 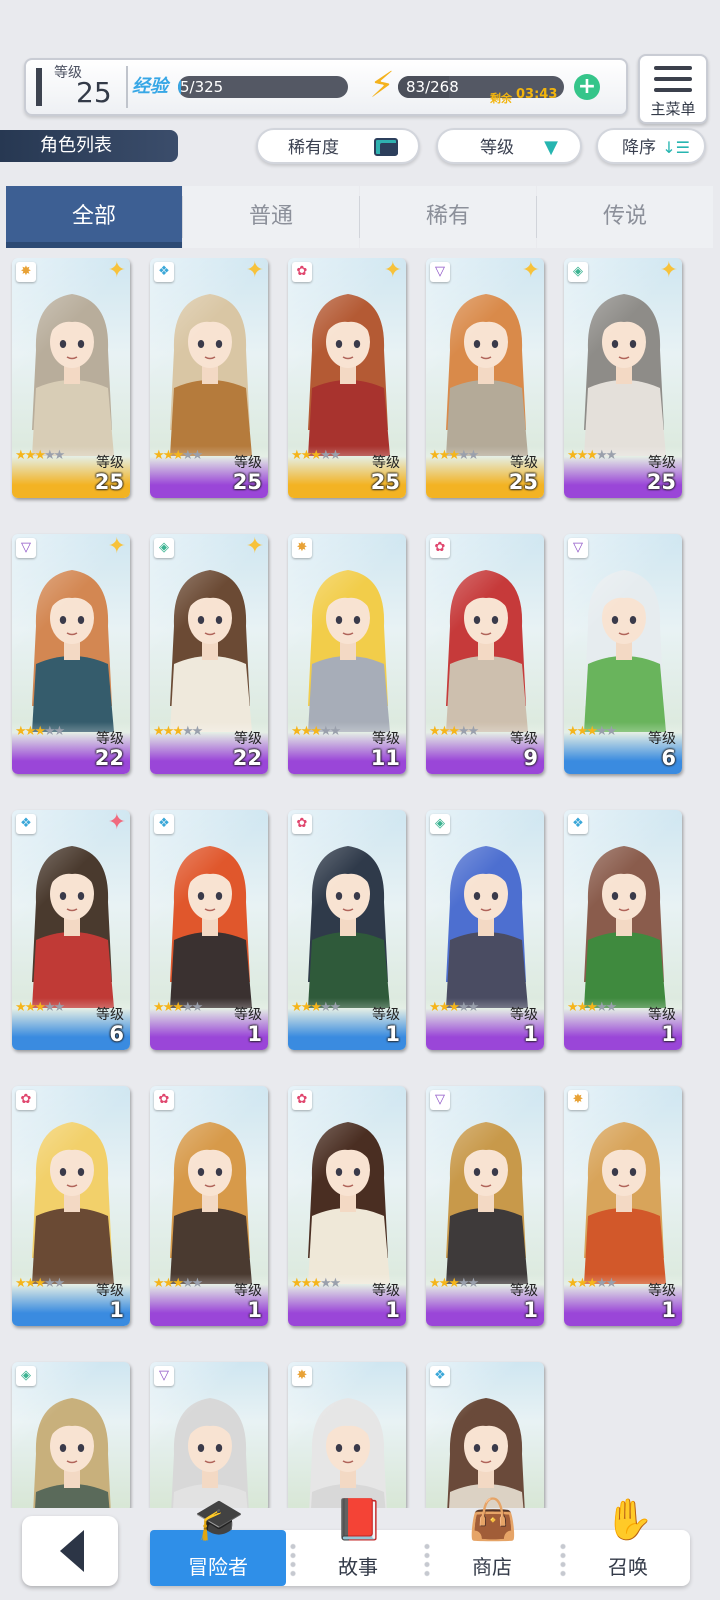 What do you see at coordinates (485, 930) in the screenshot?
I see `character-card: ◈ ★★★★★ 等级 1` at bounding box center [485, 930].